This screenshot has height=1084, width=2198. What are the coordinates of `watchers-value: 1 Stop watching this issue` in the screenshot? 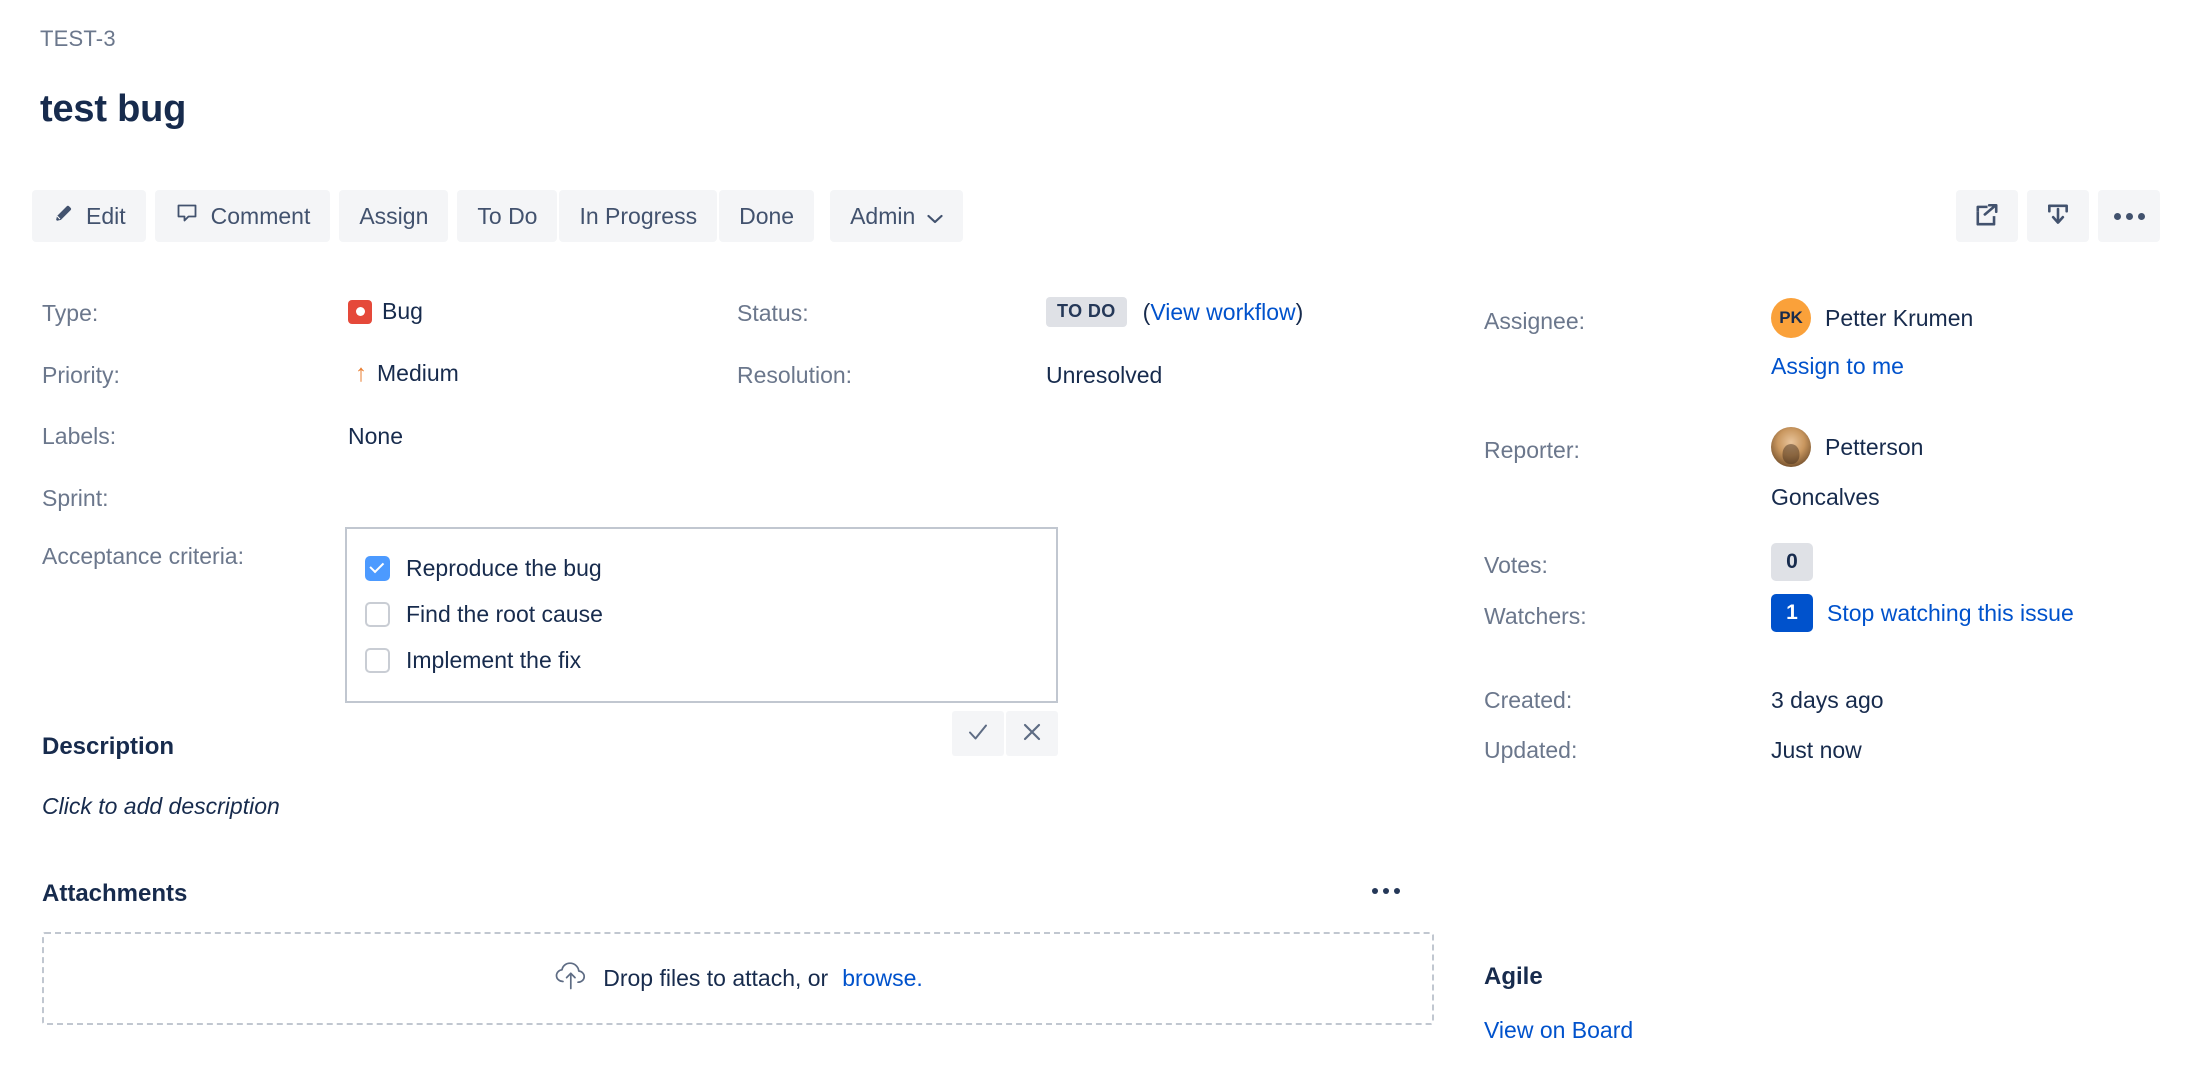 It's located at (1922, 613).